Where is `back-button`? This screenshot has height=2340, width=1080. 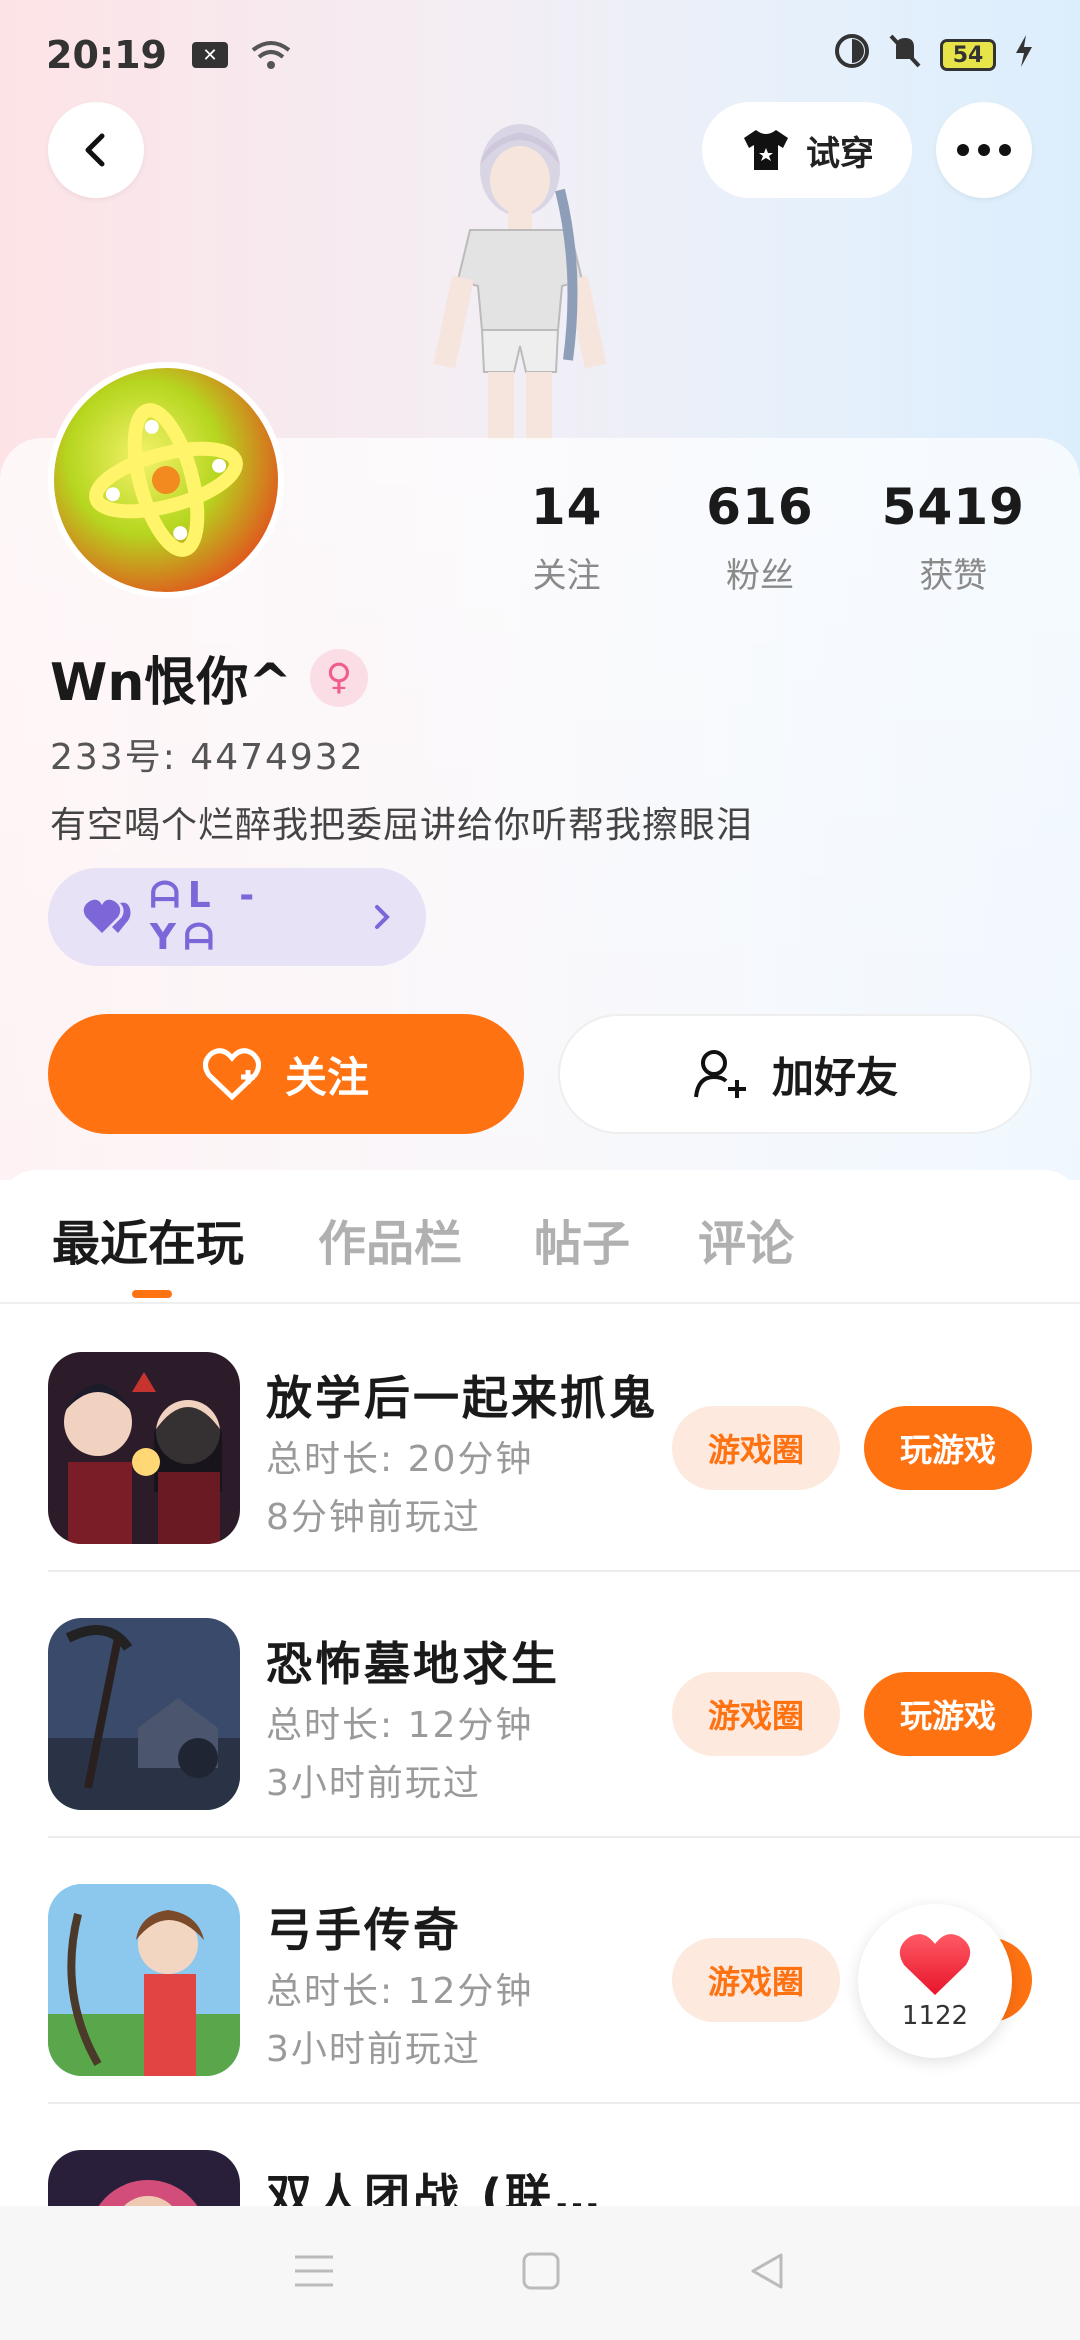 back-button is located at coordinates (96, 150).